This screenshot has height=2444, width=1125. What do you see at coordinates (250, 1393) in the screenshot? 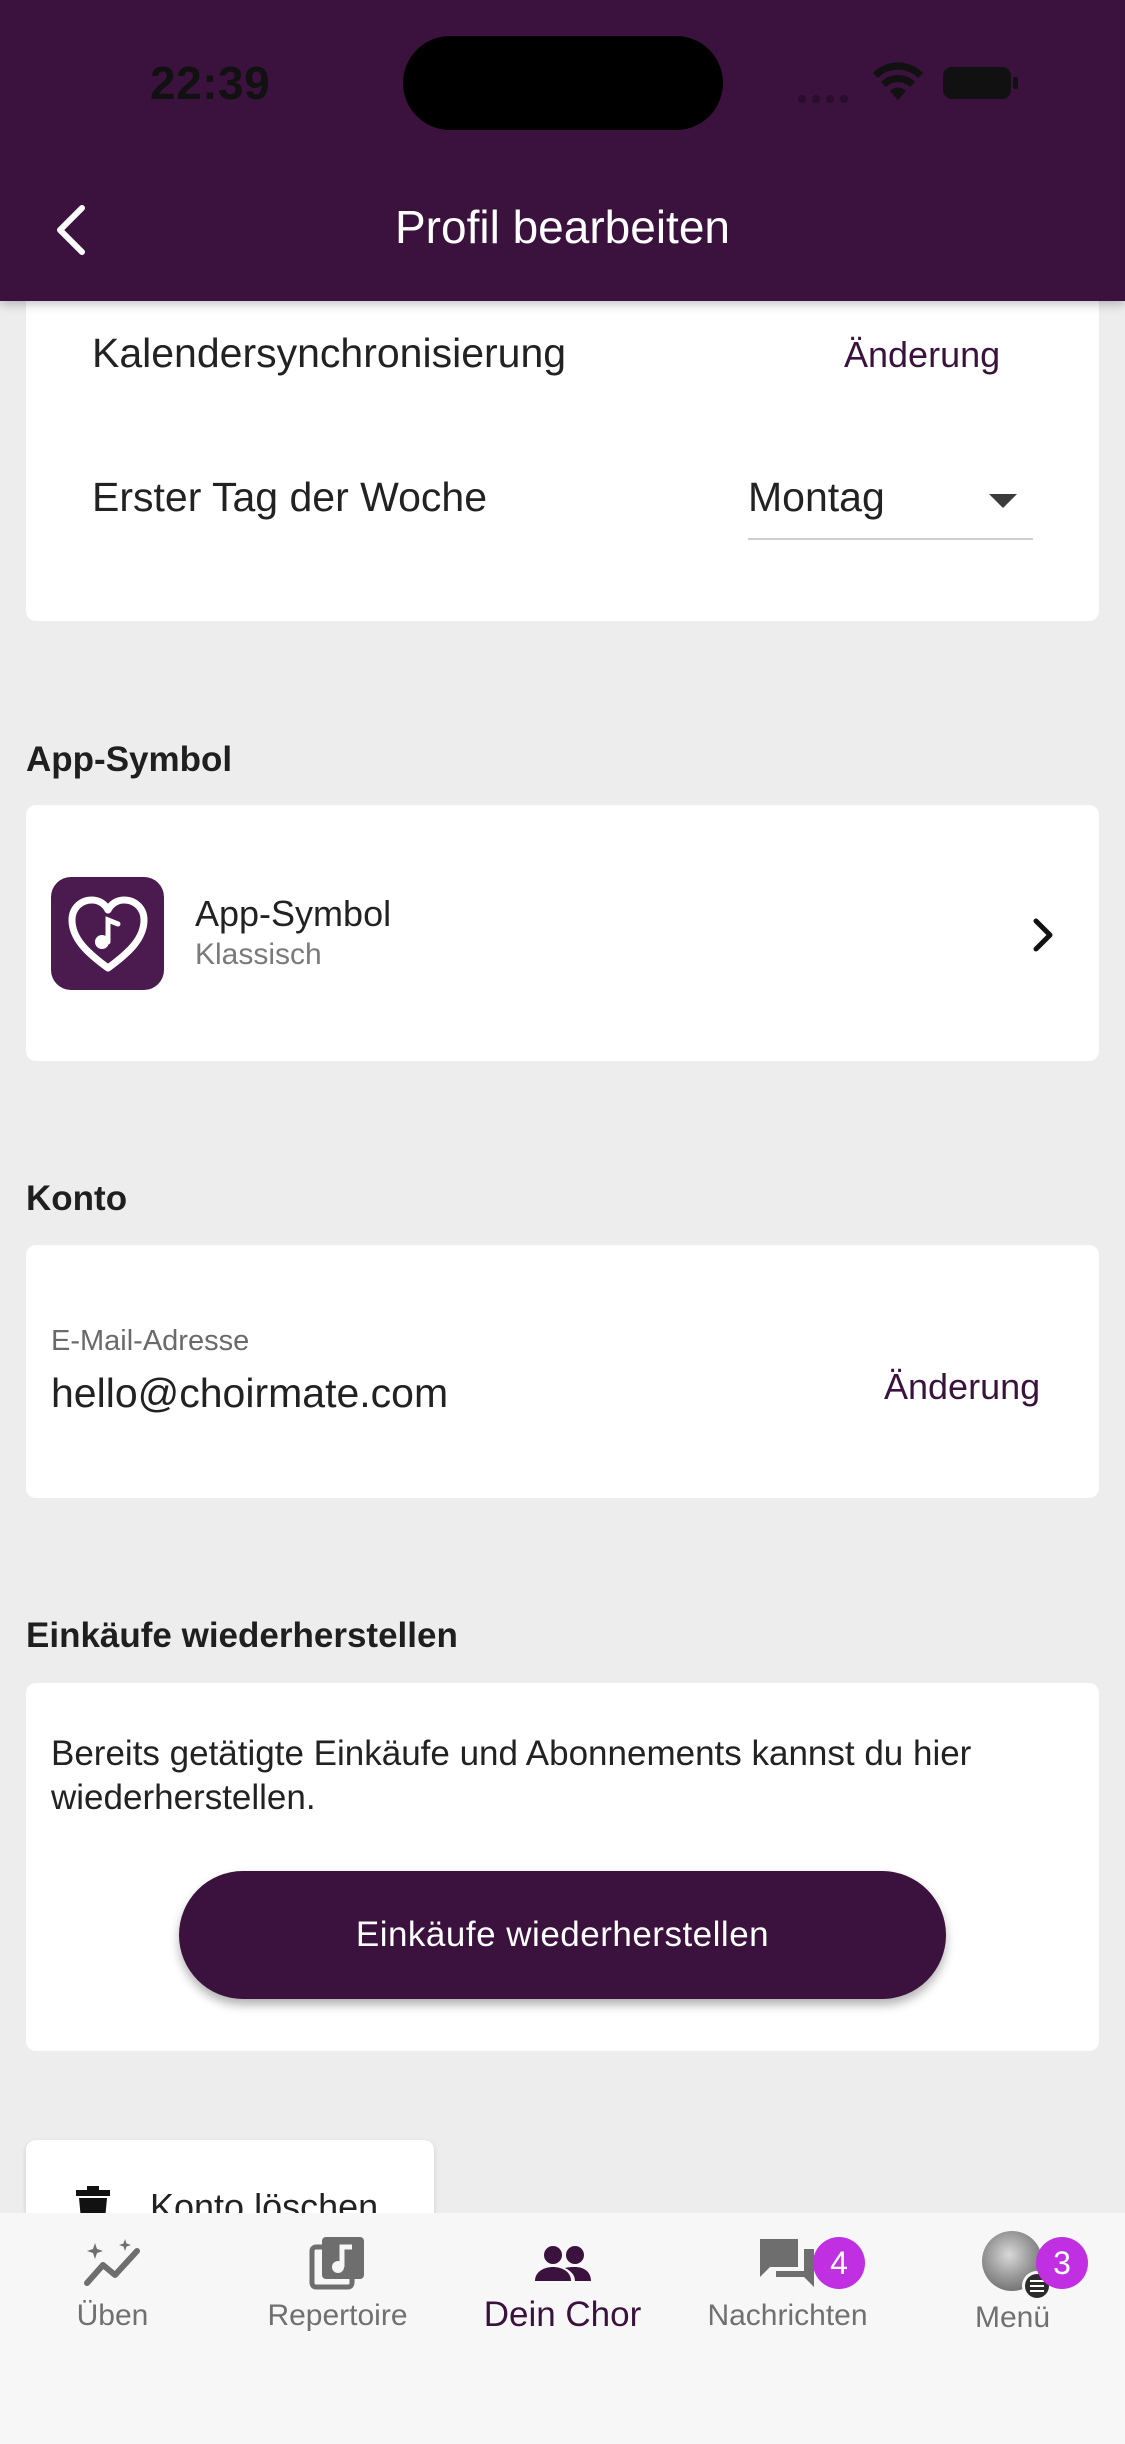
I see `email-value: hello@choirmate.com` at bounding box center [250, 1393].